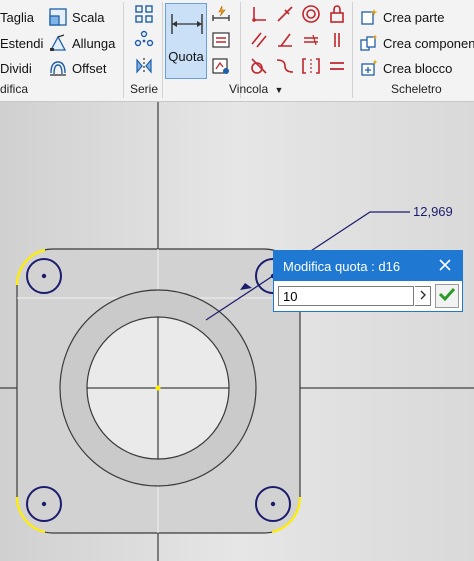  I want to click on extend-label: Estendi, so click(22, 43).